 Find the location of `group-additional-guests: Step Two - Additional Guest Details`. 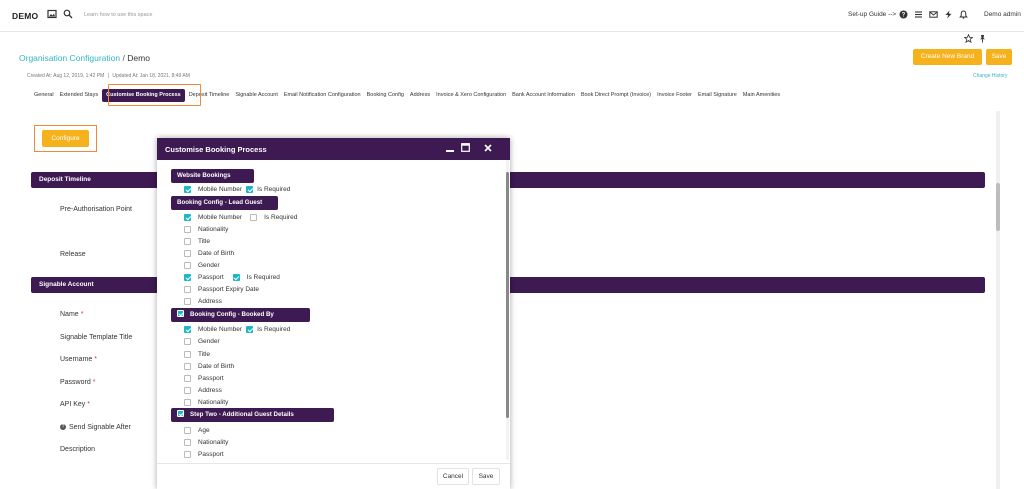

group-additional-guests: Step Two - Additional Guest Details is located at coordinates (252, 415).